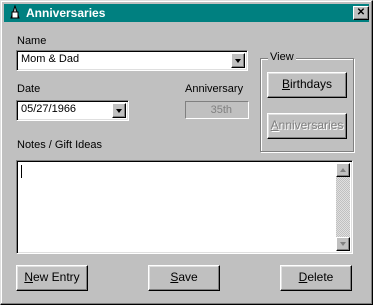 This screenshot has height=305, width=373. I want to click on date-dropdown: 05/27/1966, so click(72, 110).